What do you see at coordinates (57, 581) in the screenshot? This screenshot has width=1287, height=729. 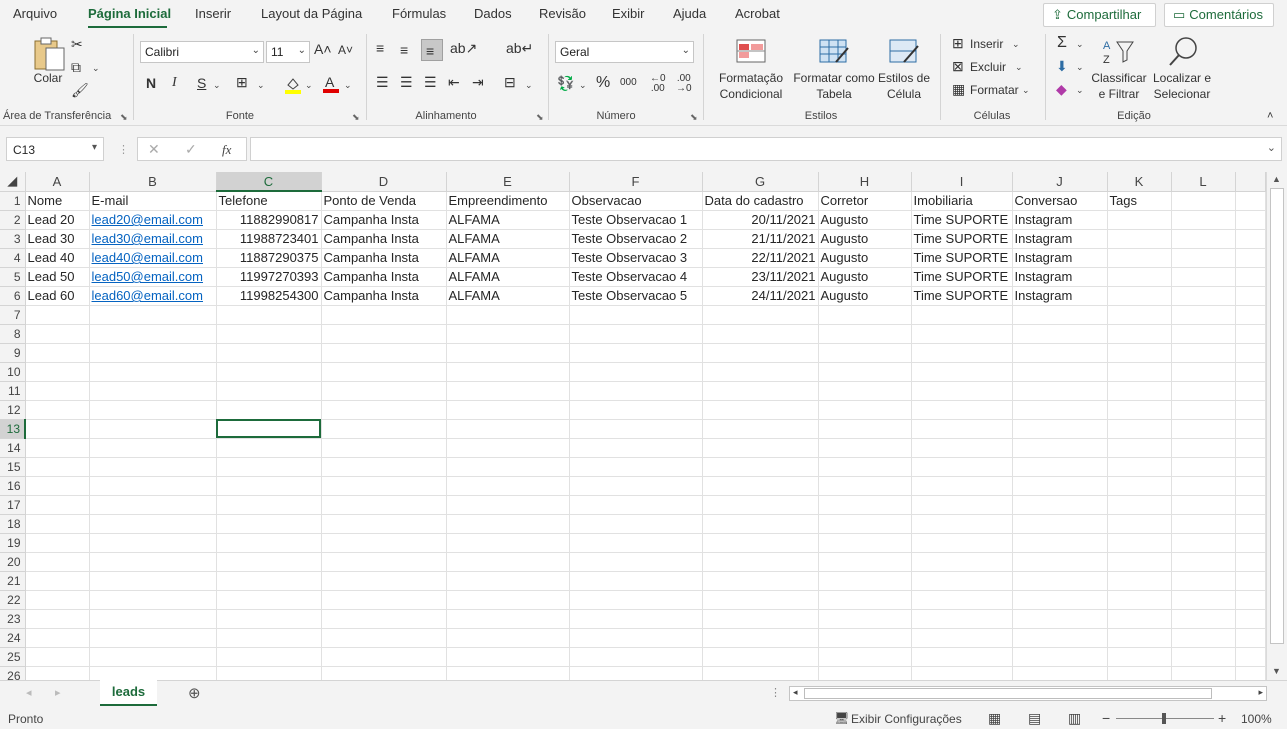 I see `cell-A21` at bounding box center [57, 581].